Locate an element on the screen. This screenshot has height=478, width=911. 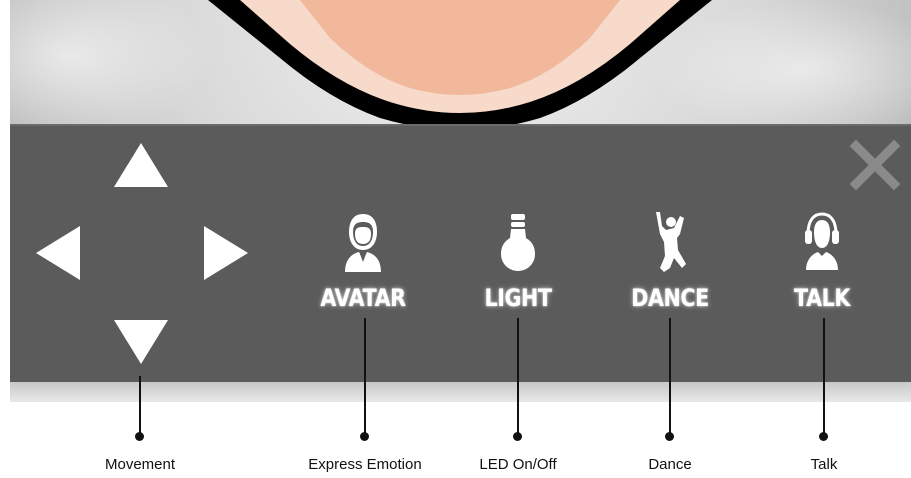
avatar-button: AVATAR is located at coordinates (363, 267).